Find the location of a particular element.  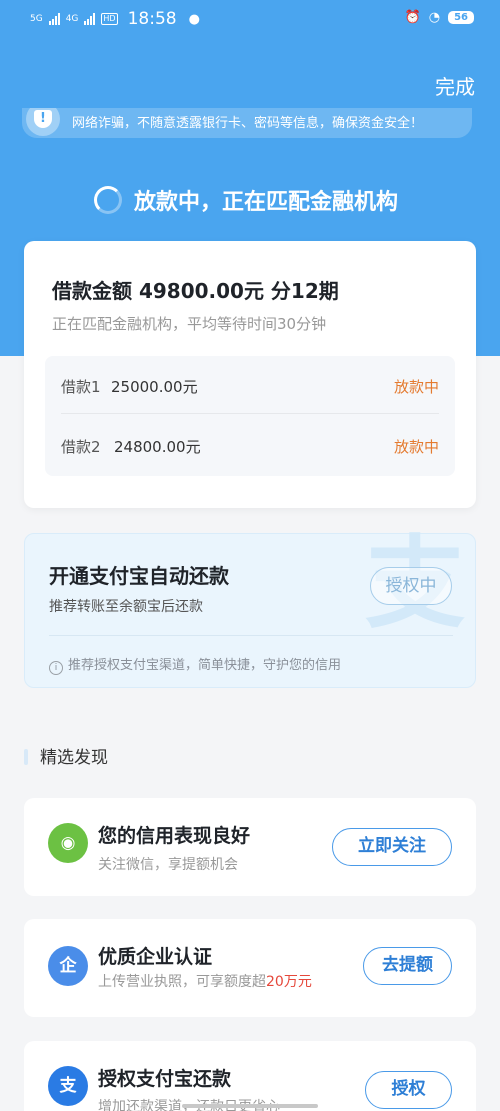

wechat-notification-icon: ● is located at coordinates (194, 19).